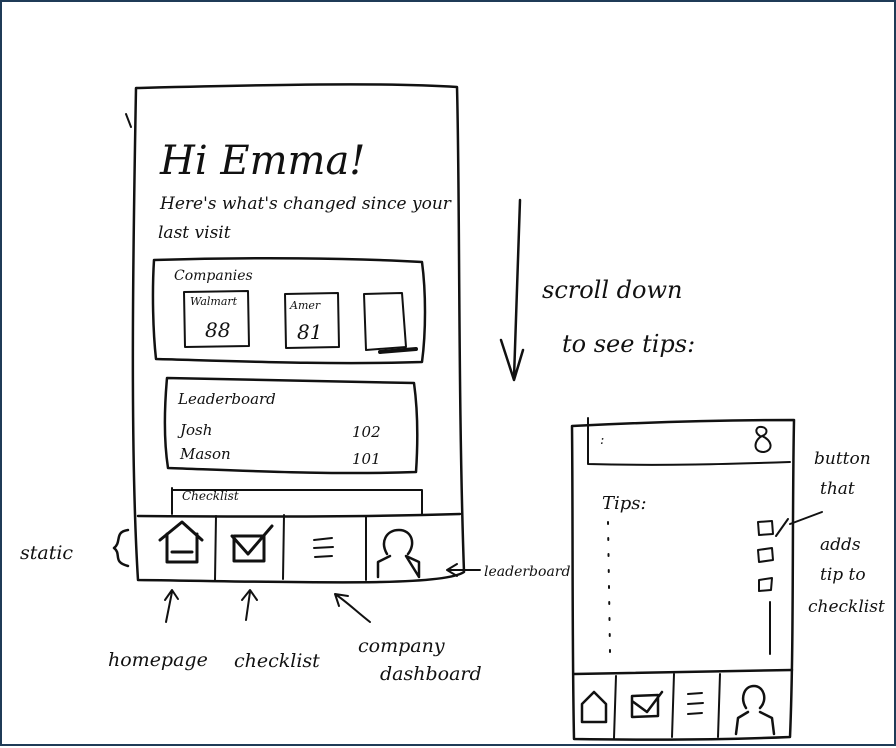  Describe the element at coordinates (366, 459) in the screenshot. I see `leaderboard-row-score: 101` at that location.